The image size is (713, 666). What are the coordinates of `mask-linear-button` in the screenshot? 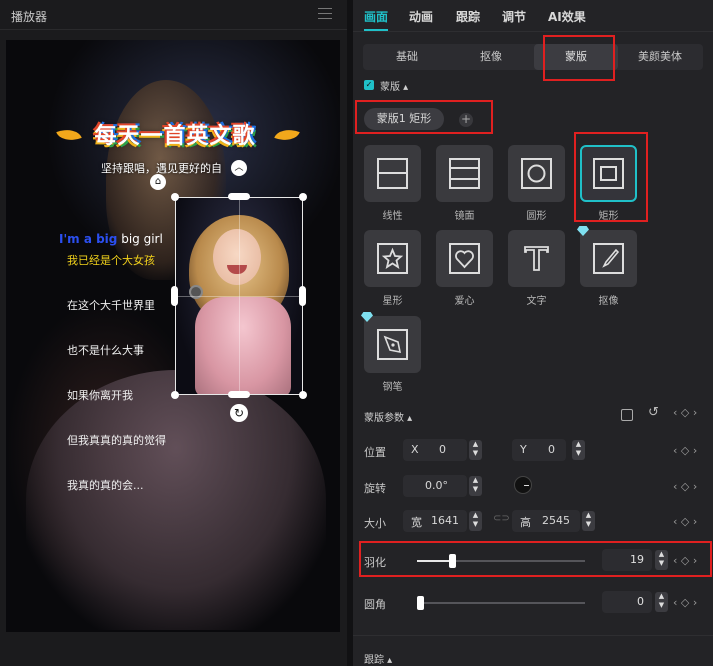 It's located at (392, 173).